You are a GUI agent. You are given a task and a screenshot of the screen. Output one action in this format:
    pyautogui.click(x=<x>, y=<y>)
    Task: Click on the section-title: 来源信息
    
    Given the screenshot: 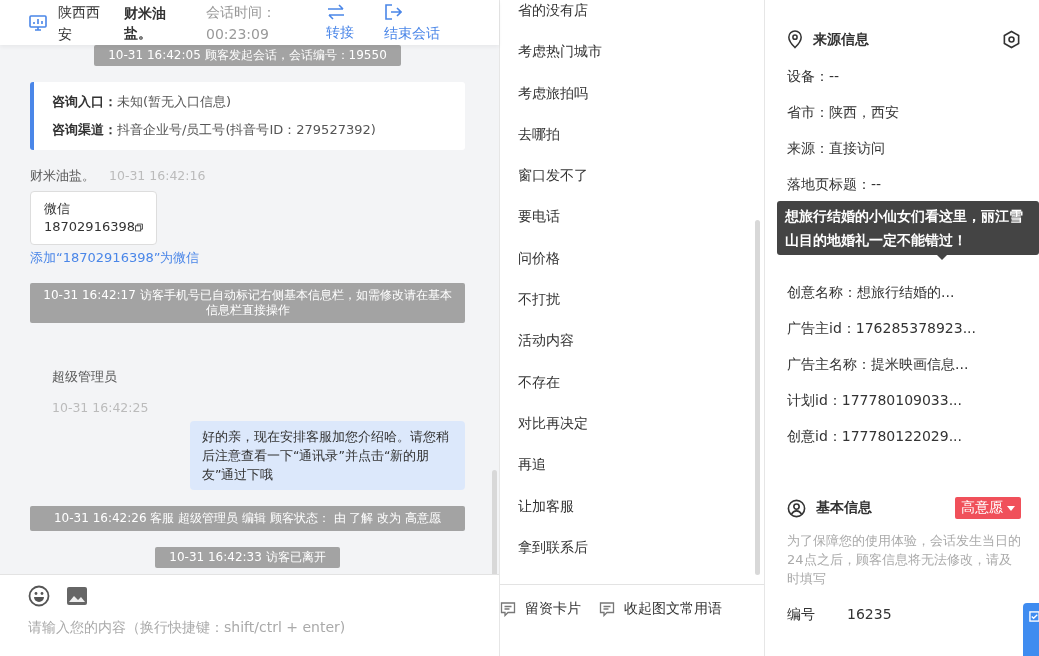 What is the action you would take?
    pyautogui.click(x=841, y=39)
    